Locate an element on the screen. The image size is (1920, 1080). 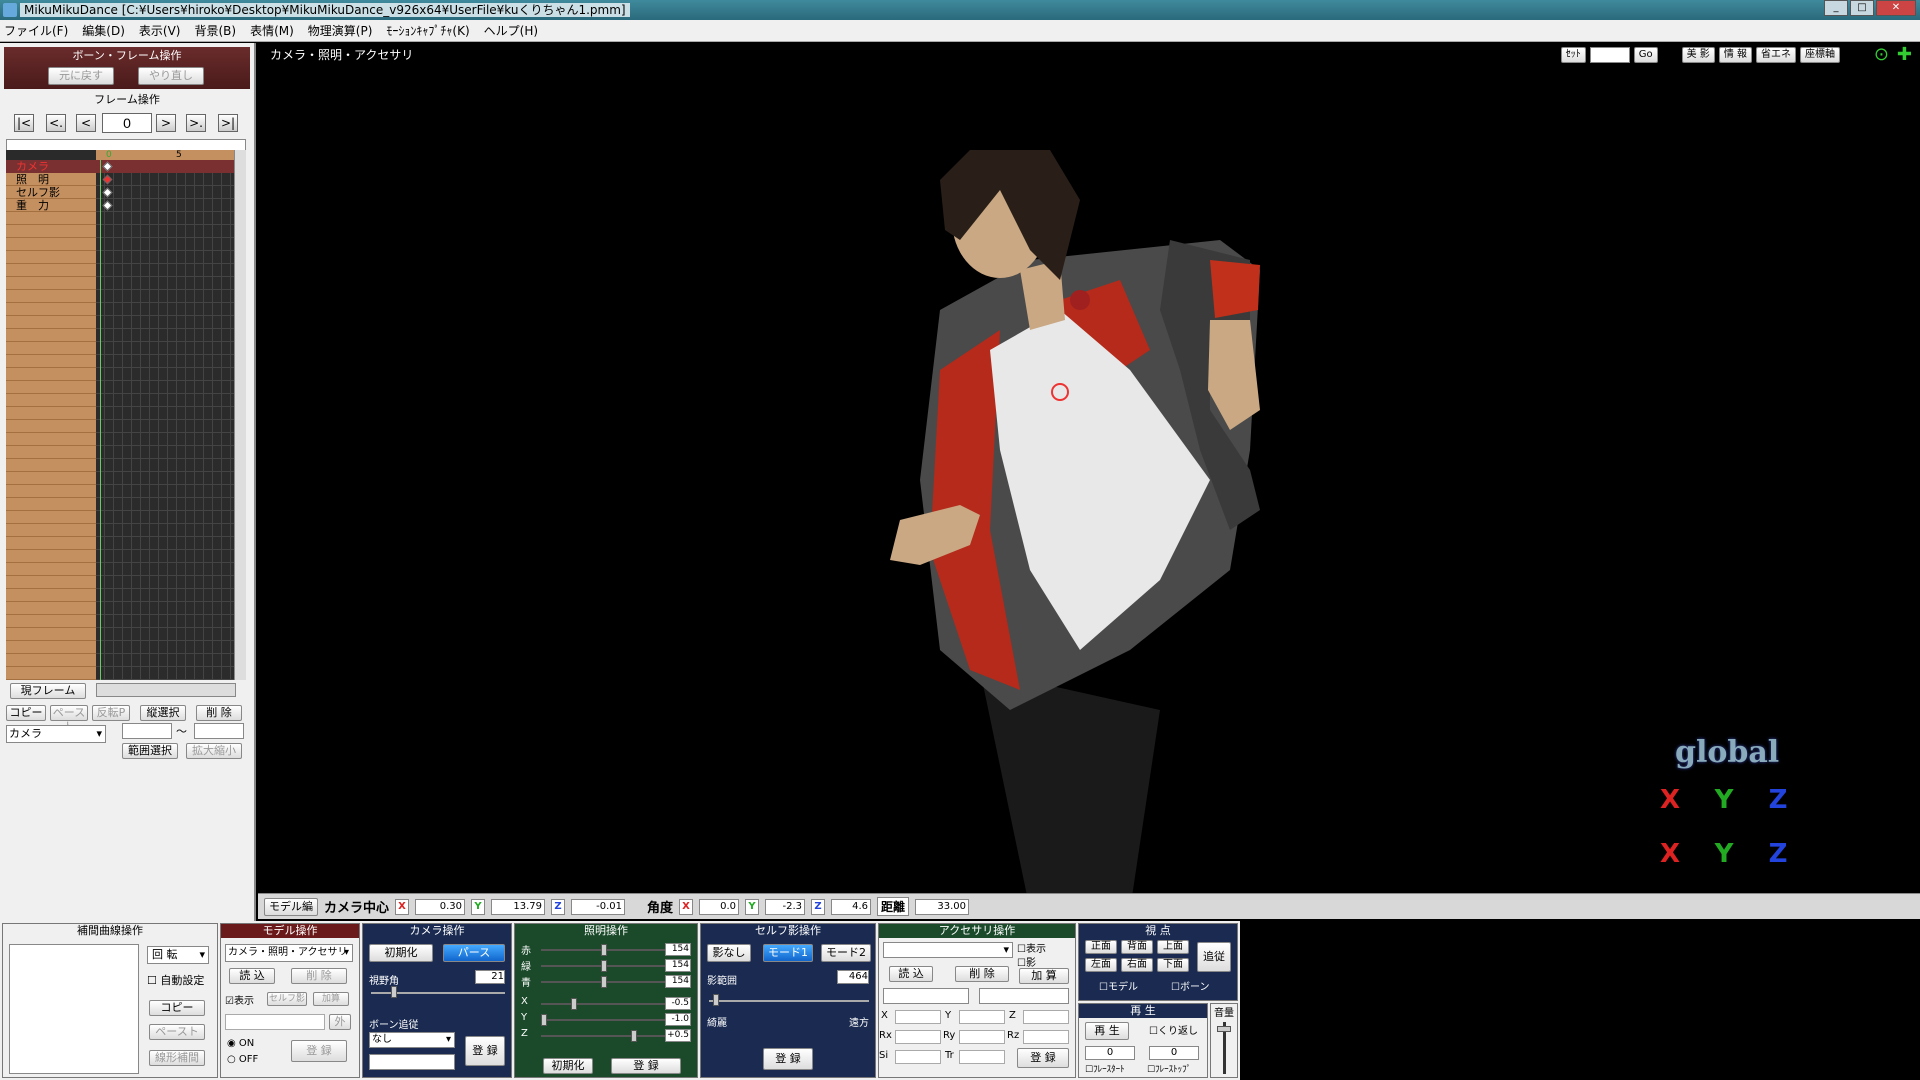
model-select: カメラ・照明・アクセサリ ▾ is located at coordinates (289, 953).